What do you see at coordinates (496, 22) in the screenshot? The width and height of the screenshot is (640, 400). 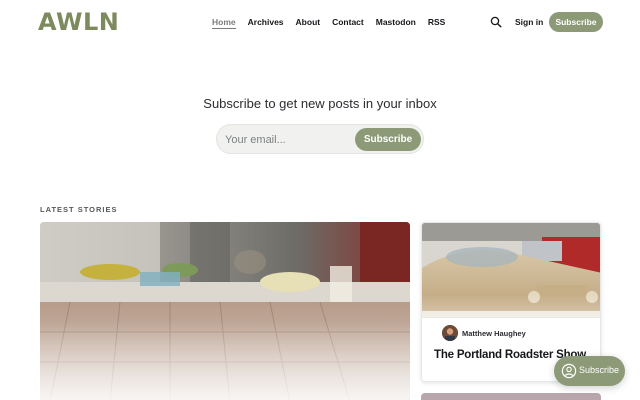 I see `search-icon` at bounding box center [496, 22].